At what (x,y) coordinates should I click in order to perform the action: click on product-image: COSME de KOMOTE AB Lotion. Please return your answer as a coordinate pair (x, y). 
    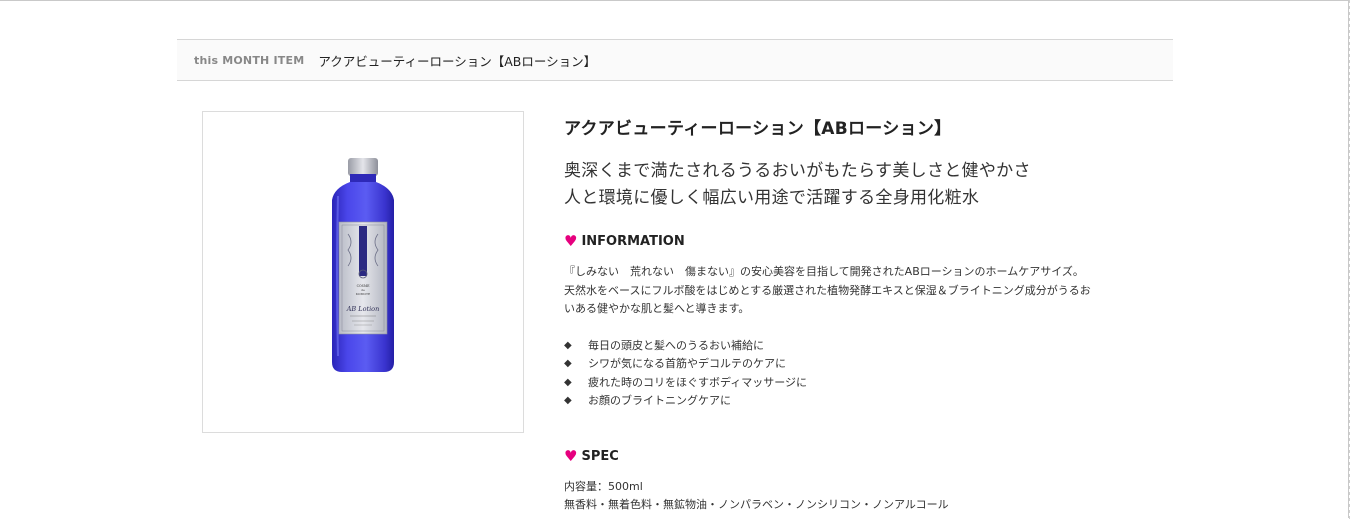
    Looking at the image, I should click on (363, 272).